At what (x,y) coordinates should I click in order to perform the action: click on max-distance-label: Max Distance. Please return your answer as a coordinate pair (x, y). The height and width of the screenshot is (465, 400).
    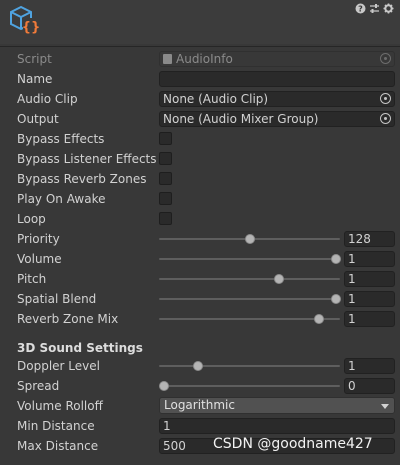
    Looking at the image, I should click on (58, 446).